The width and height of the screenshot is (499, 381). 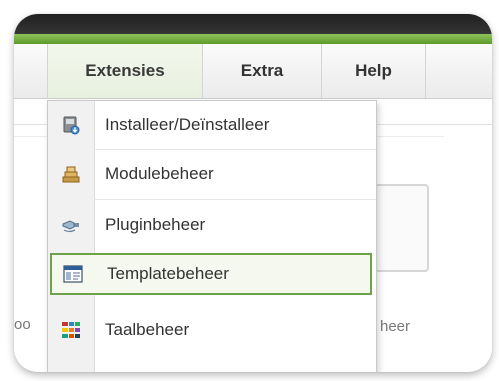 What do you see at coordinates (147, 329) in the screenshot?
I see `menu-item-label: Taalbeheer` at bounding box center [147, 329].